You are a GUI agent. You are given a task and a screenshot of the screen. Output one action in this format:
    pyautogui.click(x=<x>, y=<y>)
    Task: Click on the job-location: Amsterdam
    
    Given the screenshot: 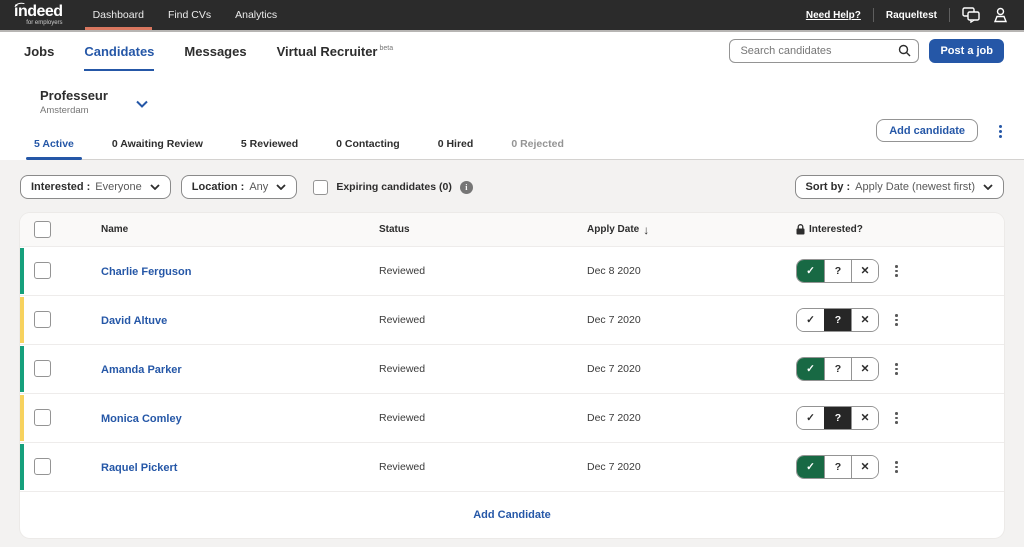 What is the action you would take?
    pyautogui.click(x=64, y=110)
    